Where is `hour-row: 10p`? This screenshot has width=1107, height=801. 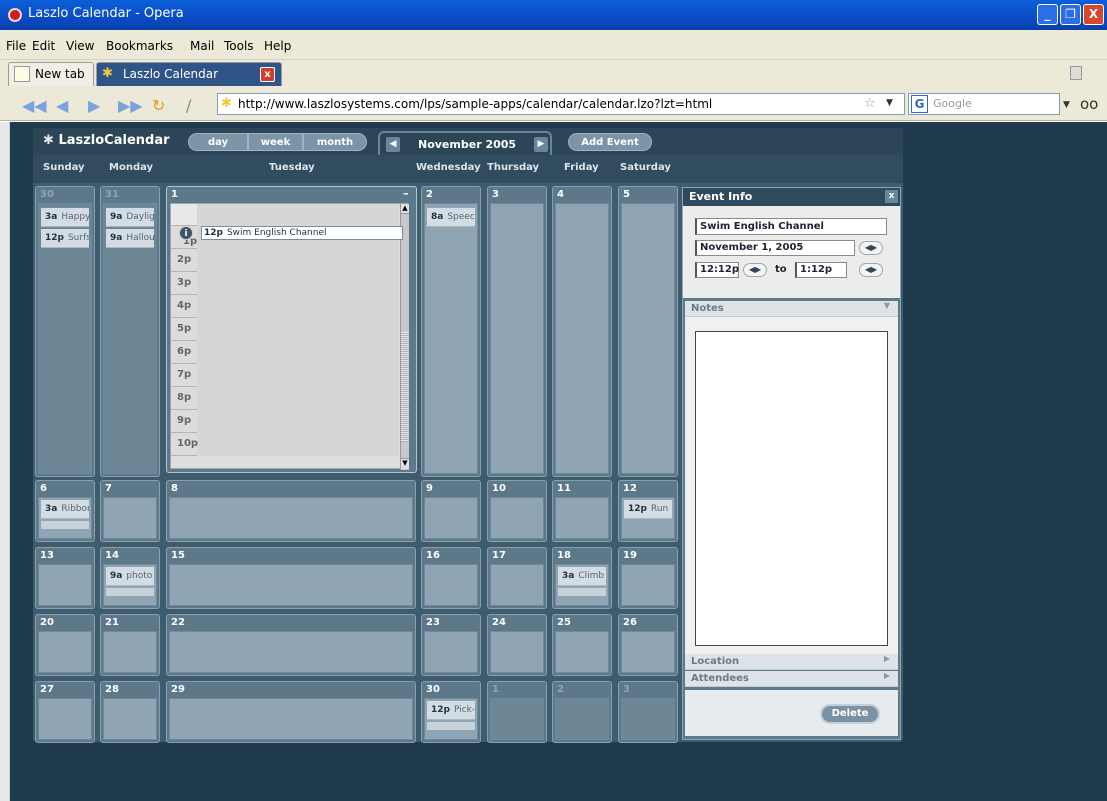
hour-row: 10p is located at coordinates (285, 444).